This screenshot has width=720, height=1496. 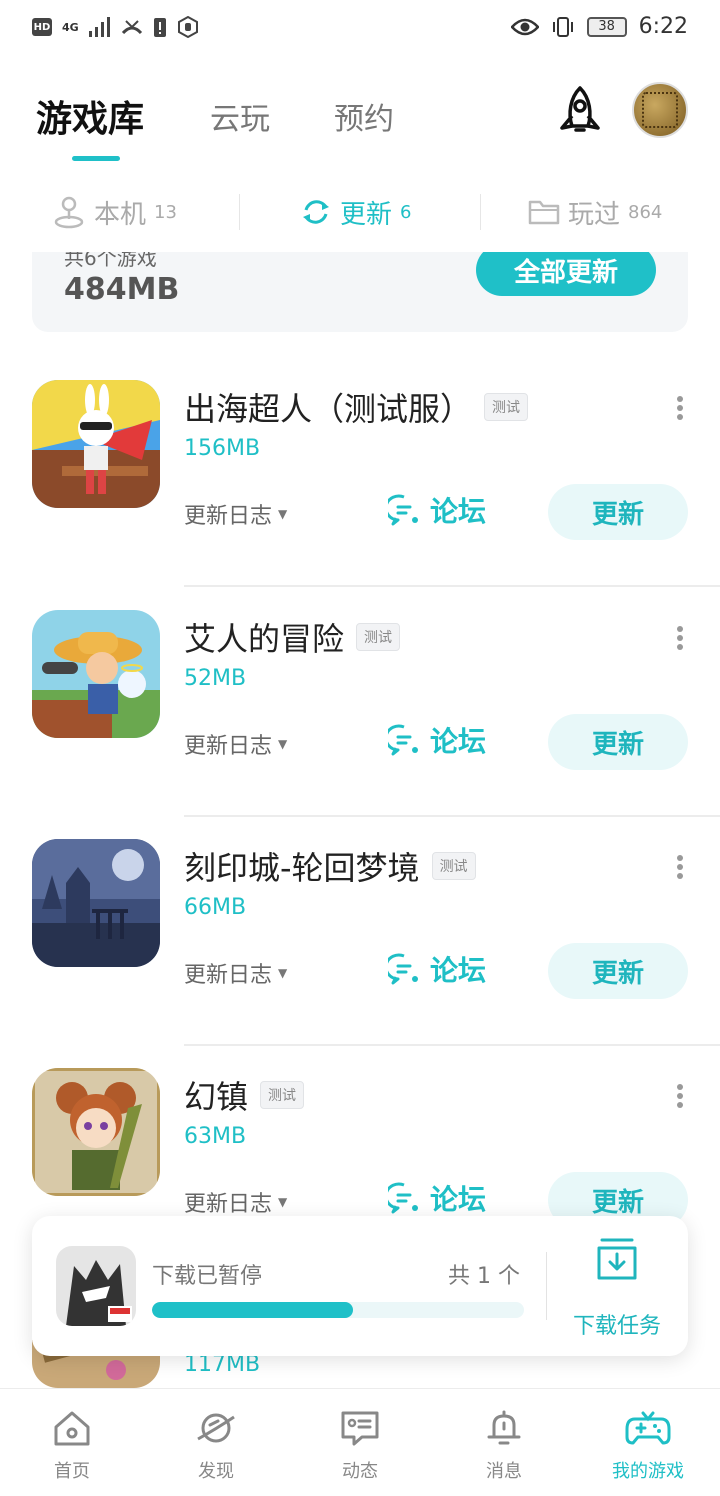 I want to click on tab-cloud-play: 云玩, so click(x=240, y=116).